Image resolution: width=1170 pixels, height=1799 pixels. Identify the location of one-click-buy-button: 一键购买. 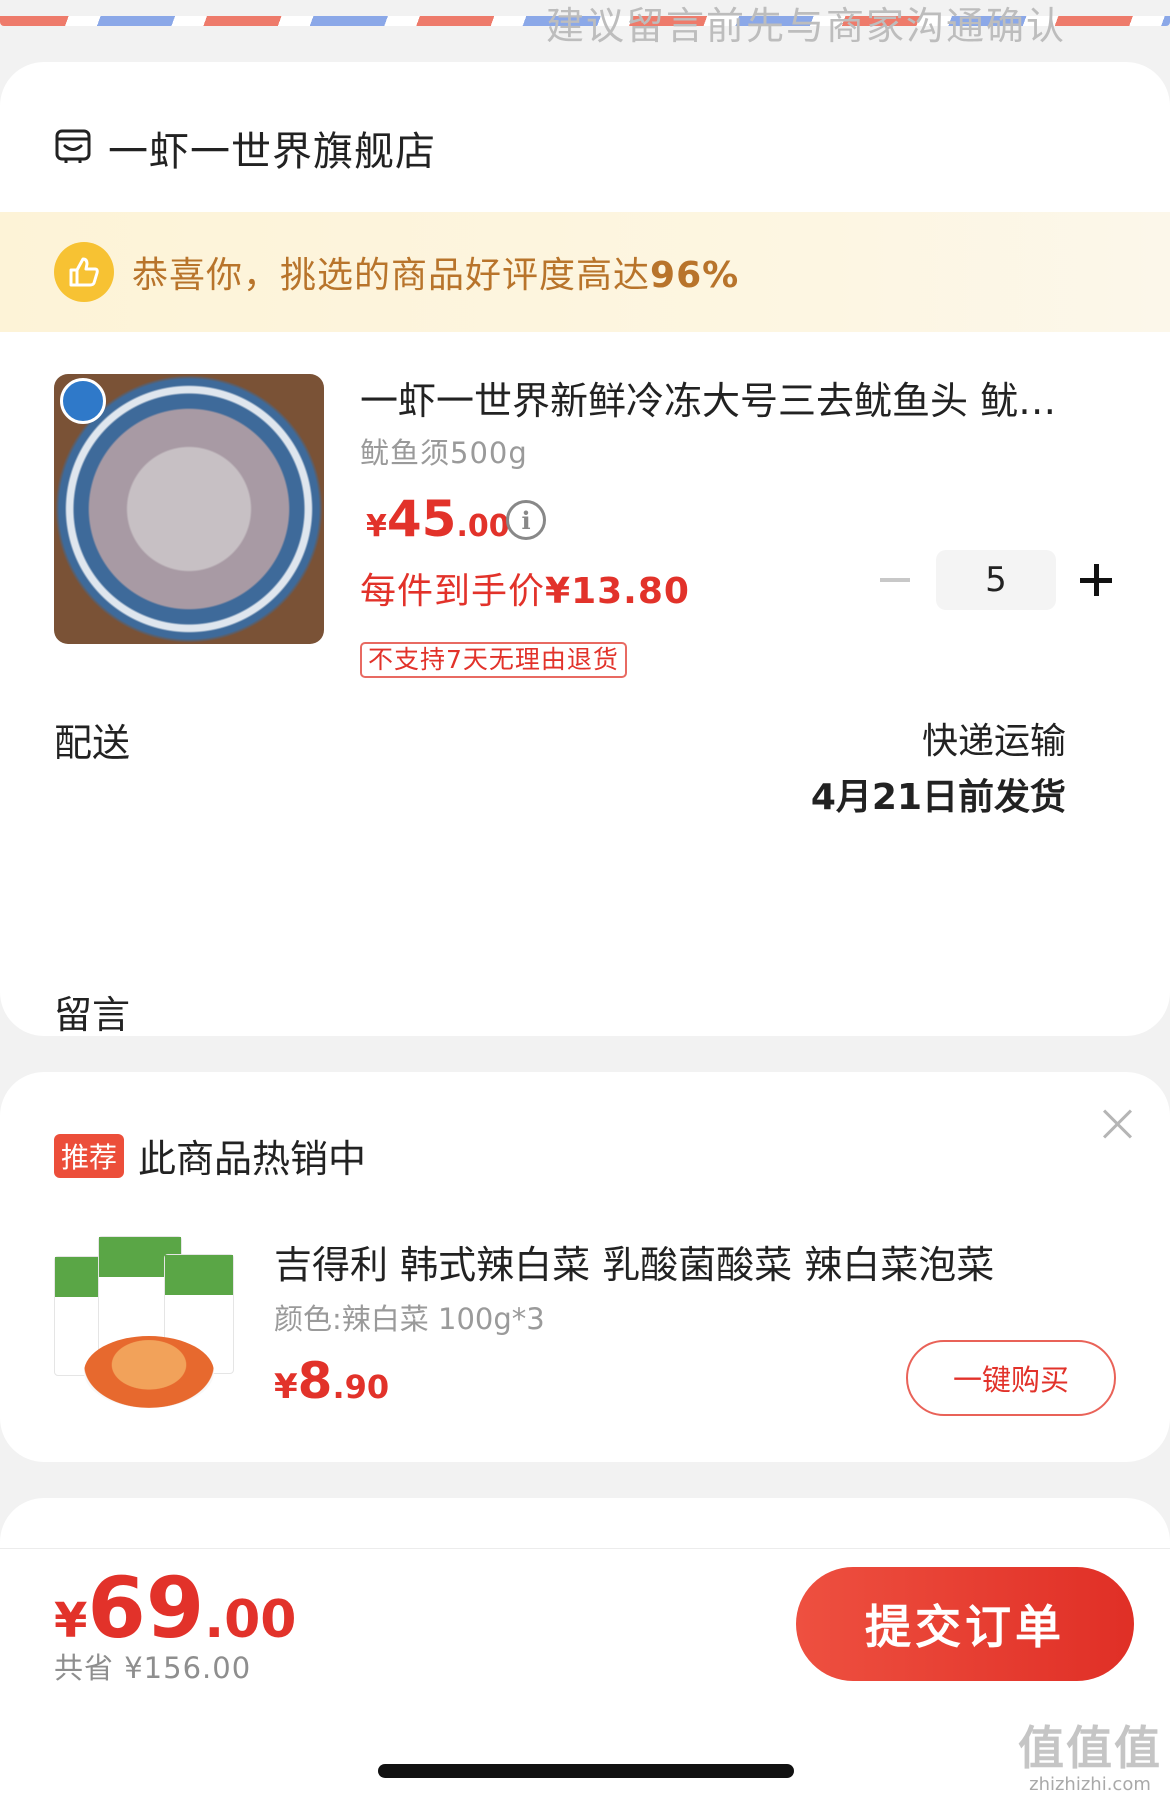
(1011, 1378).